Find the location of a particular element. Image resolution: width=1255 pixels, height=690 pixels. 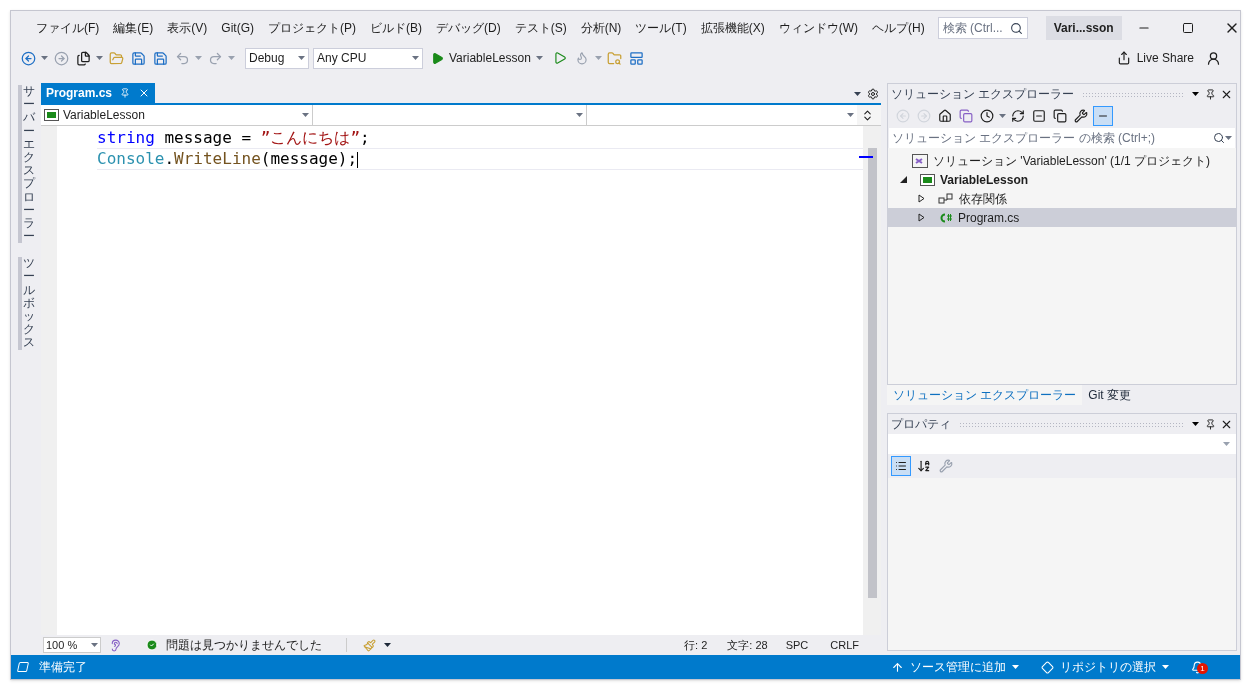

menu-item: ファイル(F) is located at coordinates (68, 28).